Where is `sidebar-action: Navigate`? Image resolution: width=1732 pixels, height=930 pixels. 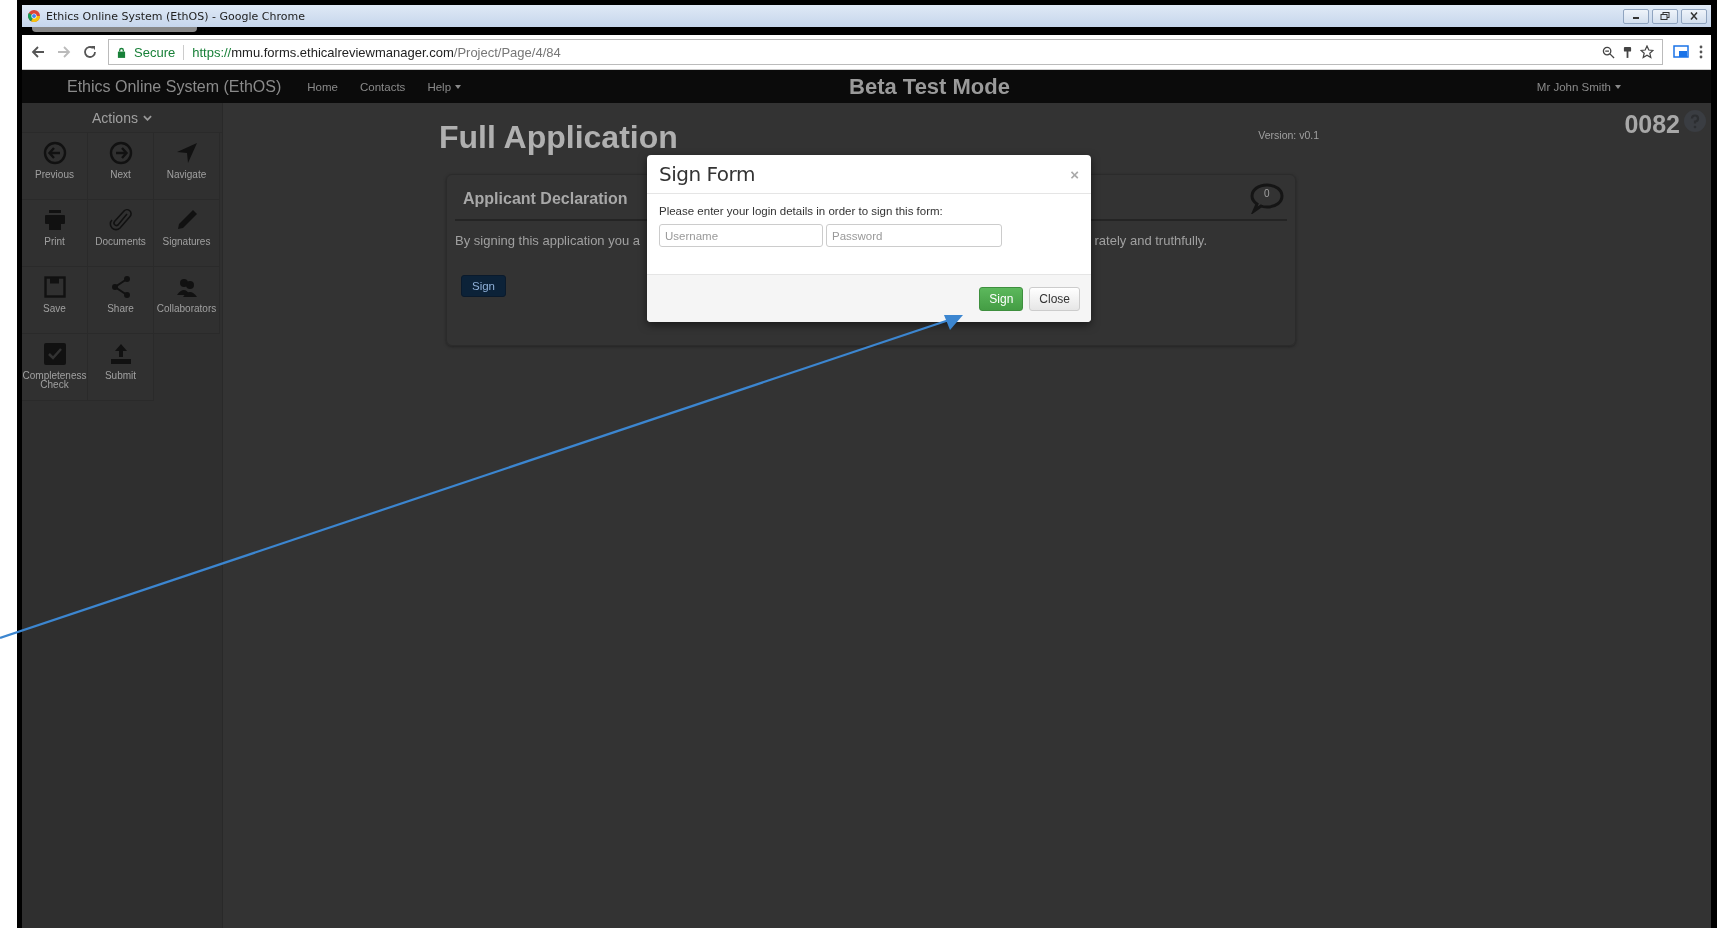 sidebar-action: Navigate is located at coordinates (187, 166).